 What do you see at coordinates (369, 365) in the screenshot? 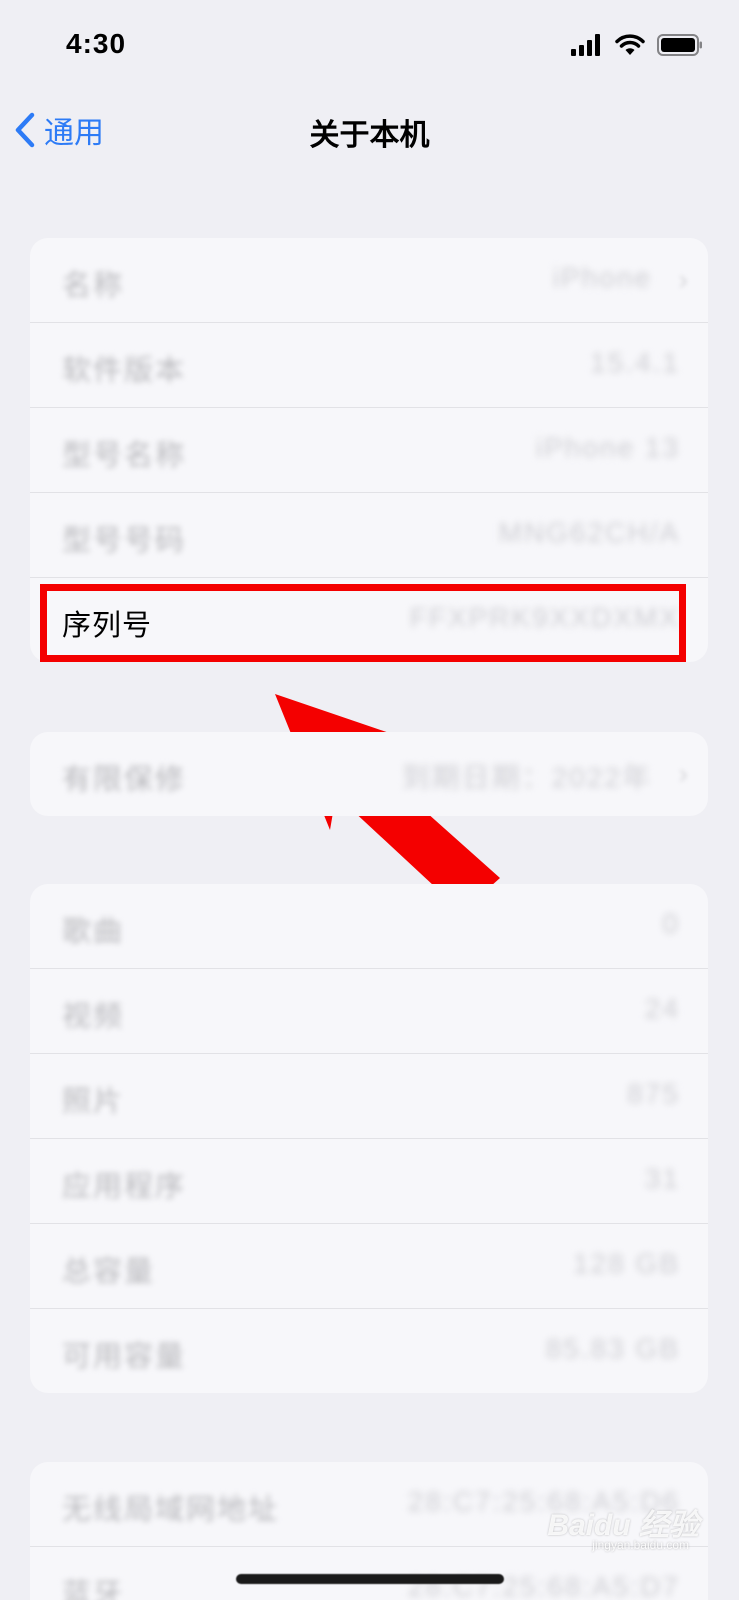
I see `list-item-software-version: 软件版本 15.4.1` at bounding box center [369, 365].